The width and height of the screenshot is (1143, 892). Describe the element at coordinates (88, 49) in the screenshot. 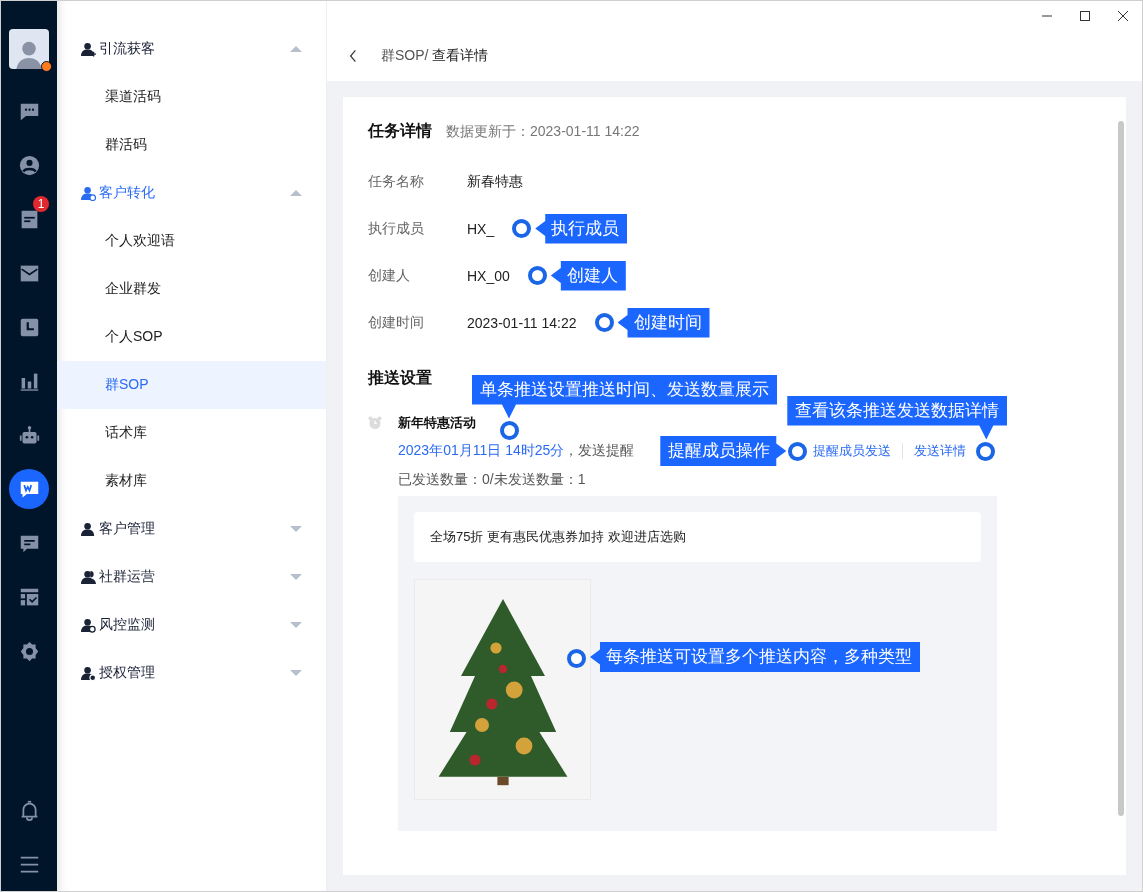

I see `user-add-icon` at that location.